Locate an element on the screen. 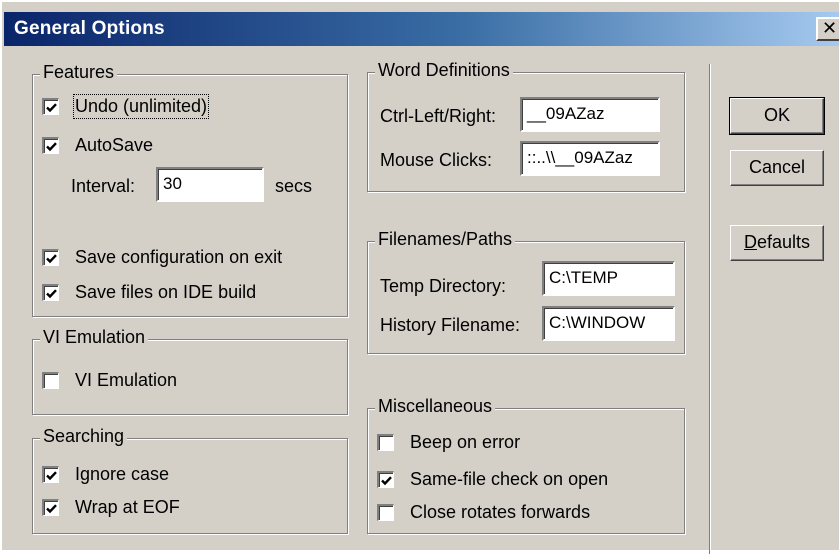 The image size is (839, 554). wrap-eof-checkbox: Wrap at EOF is located at coordinates (111, 507).